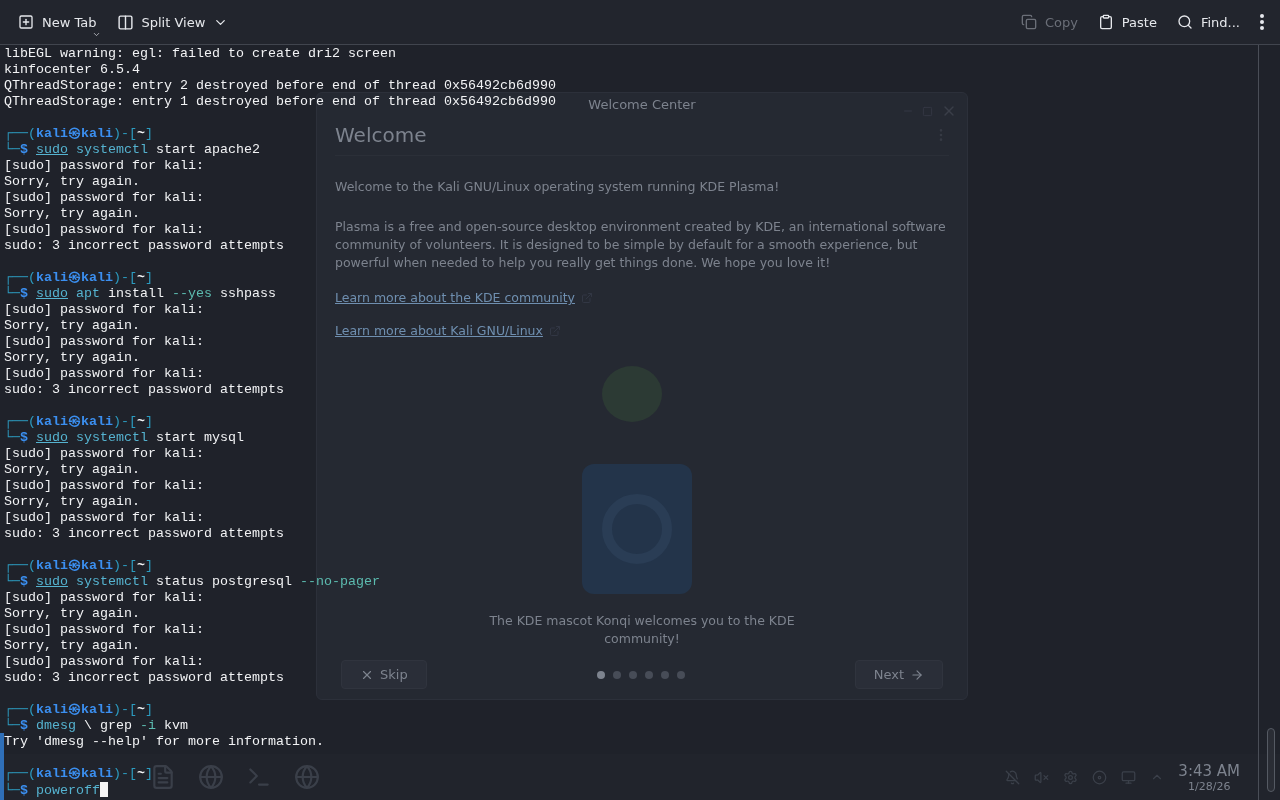  I want to click on plus-square-icon, so click(26, 22).